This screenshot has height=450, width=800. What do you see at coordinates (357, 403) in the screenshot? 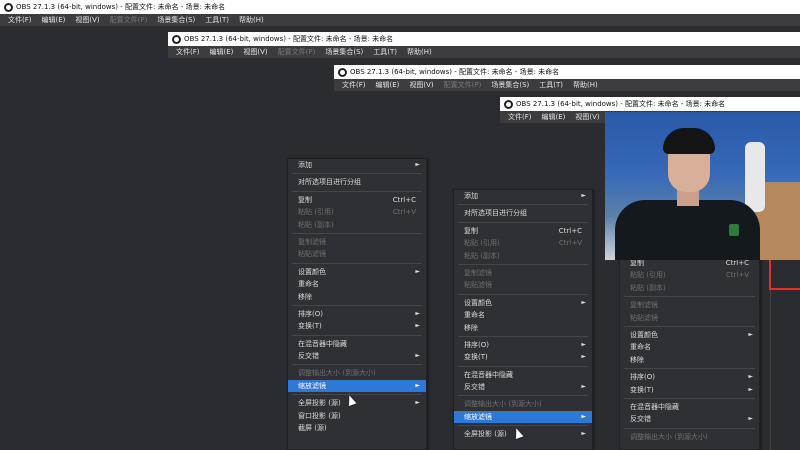
I see `menu-item-fullscreen-projector: 全屏投影 (源) ►` at bounding box center [357, 403].